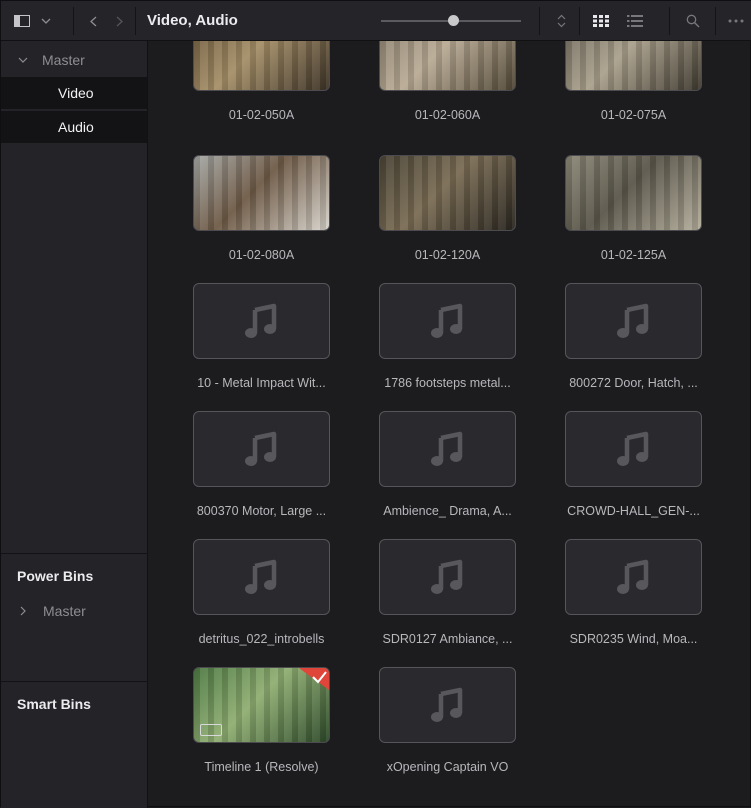 This screenshot has width=751, height=808. What do you see at coordinates (261, 115) in the screenshot?
I see `clip-name: 01-02-050A` at bounding box center [261, 115].